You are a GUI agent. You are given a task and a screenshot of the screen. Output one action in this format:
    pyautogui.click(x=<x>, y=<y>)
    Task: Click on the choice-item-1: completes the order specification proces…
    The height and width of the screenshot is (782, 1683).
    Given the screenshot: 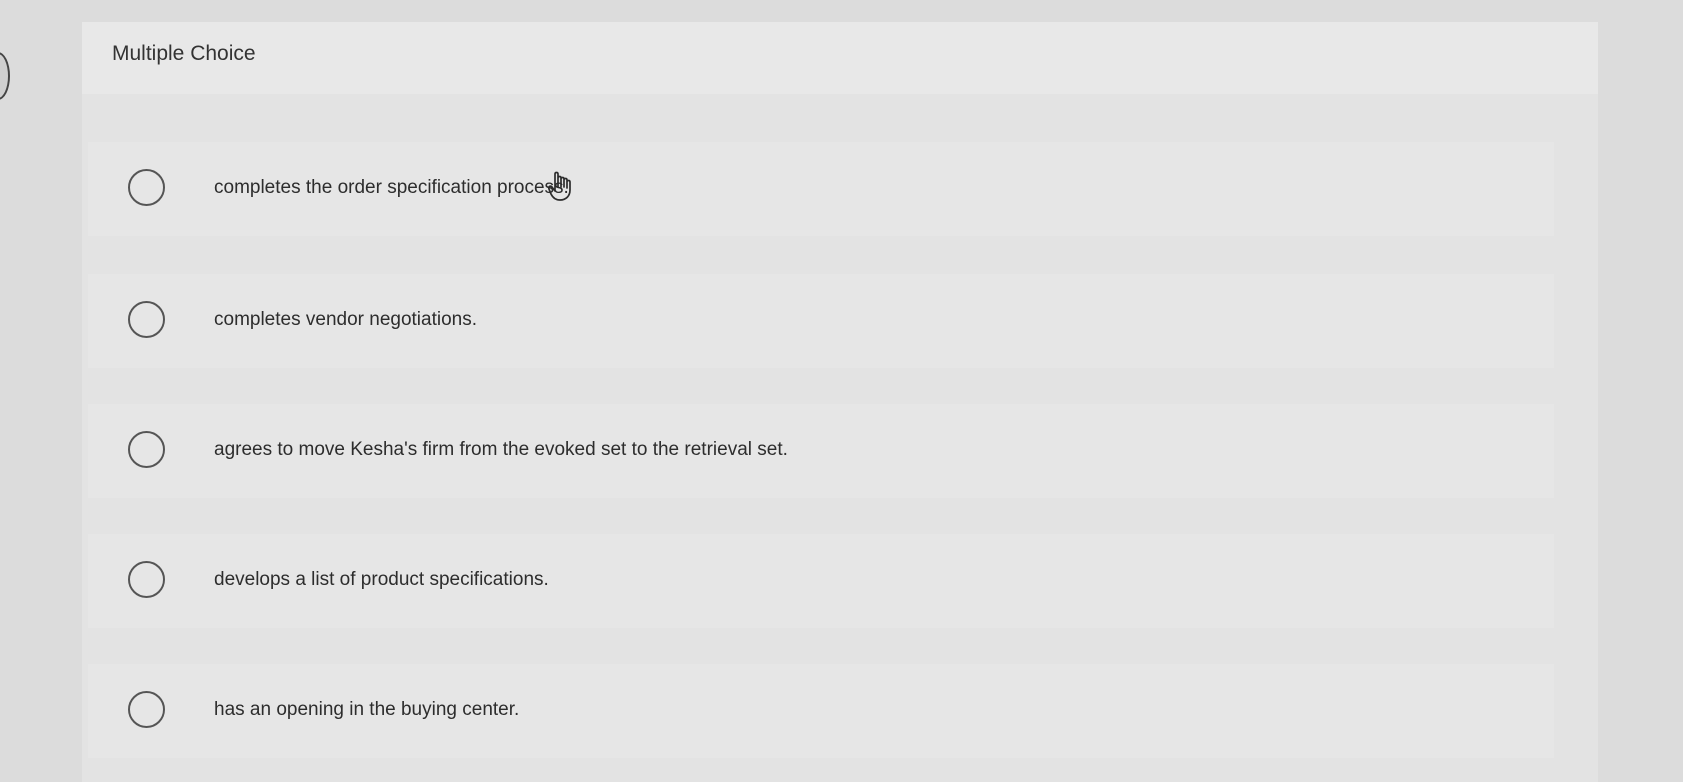 What is the action you would take?
    pyautogui.click(x=821, y=189)
    